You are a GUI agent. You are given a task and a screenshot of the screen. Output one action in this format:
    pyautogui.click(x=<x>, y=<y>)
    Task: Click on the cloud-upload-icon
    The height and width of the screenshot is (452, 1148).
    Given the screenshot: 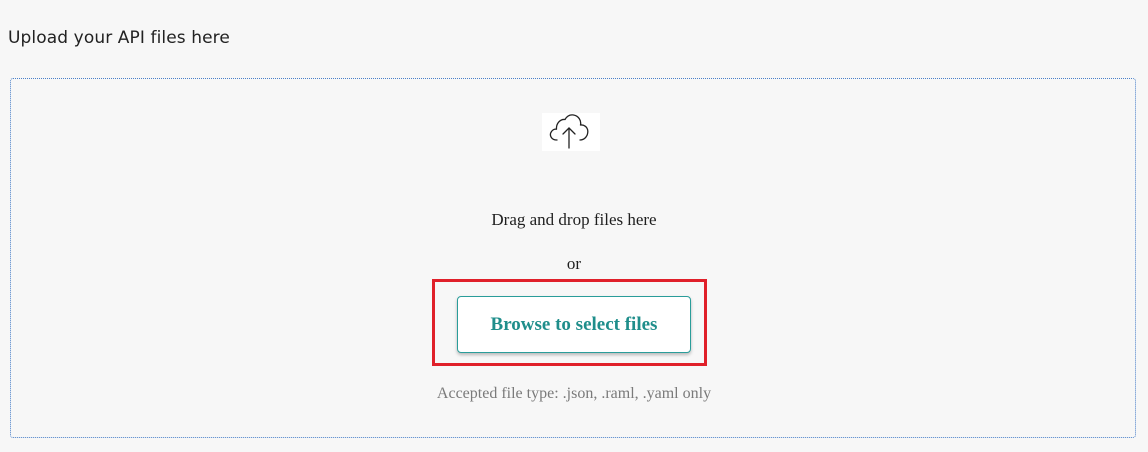 What is the action you would take?
    pyautogui.click(x=571, y=132)
    